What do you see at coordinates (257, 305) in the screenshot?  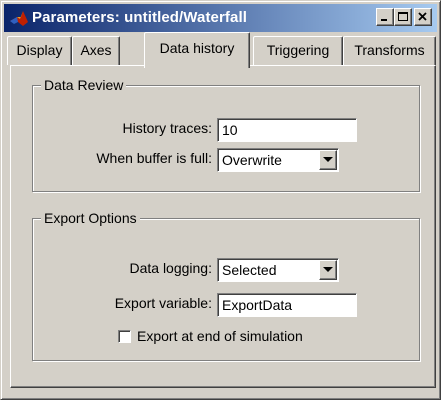 I see `export-variable-value: ExportData` at bounding box center [257, 305].